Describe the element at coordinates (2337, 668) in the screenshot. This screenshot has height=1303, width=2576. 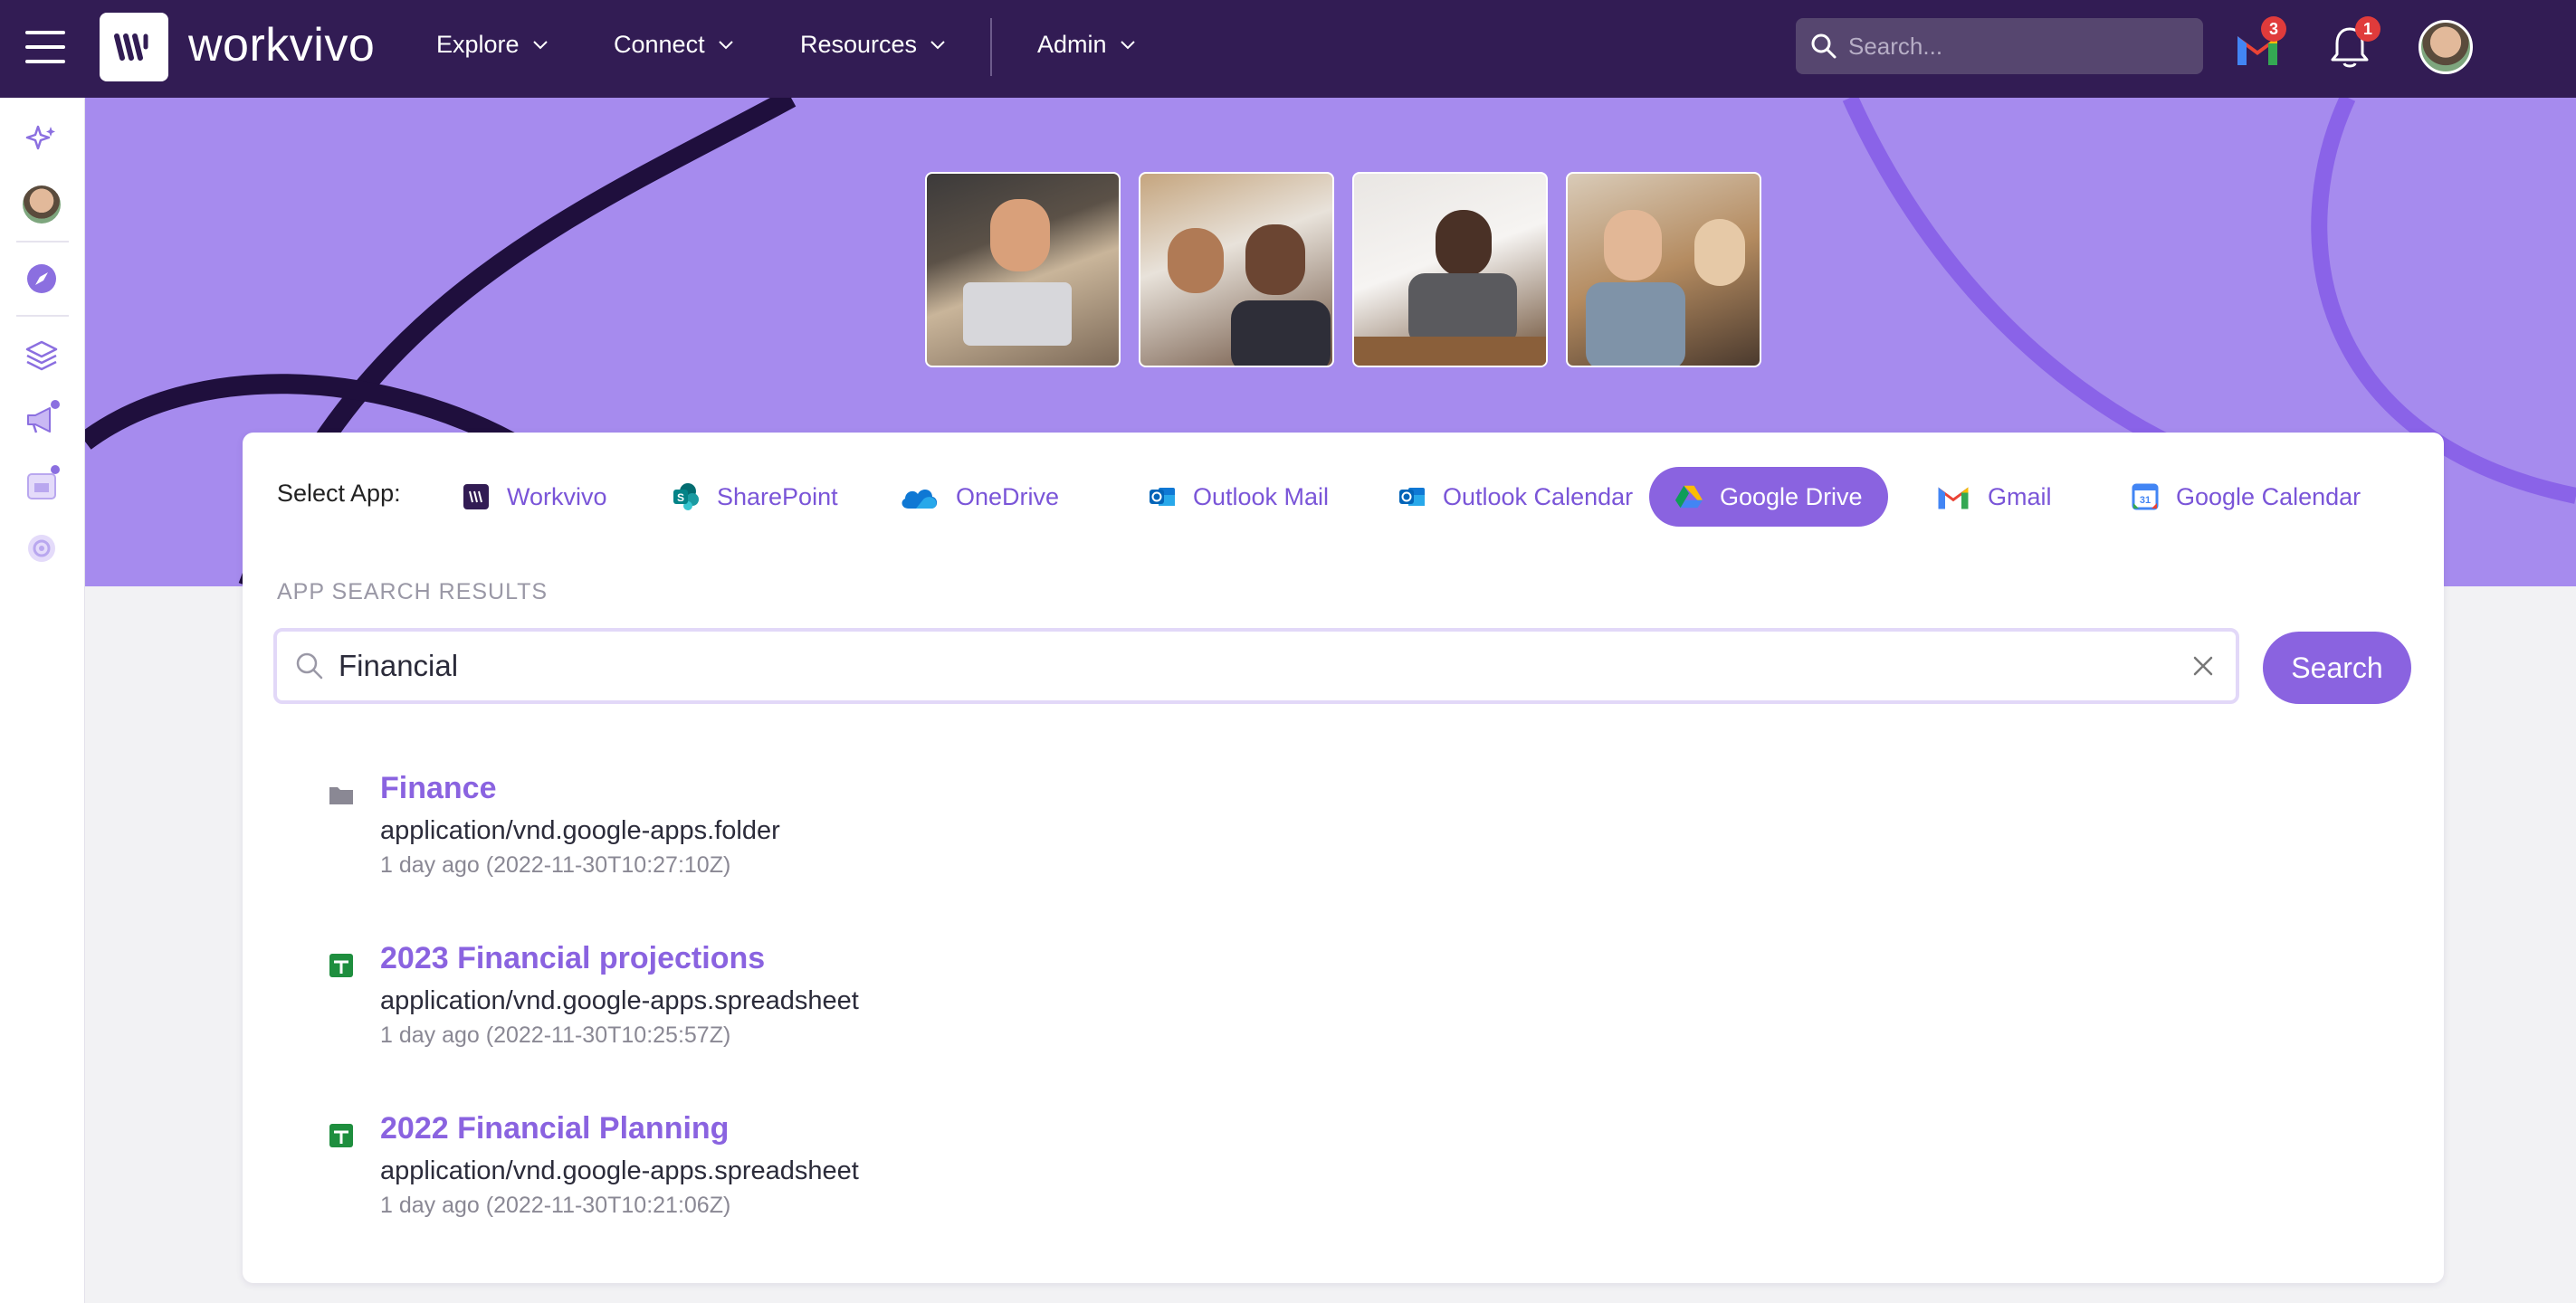
I see `search-button: Search` at that location.